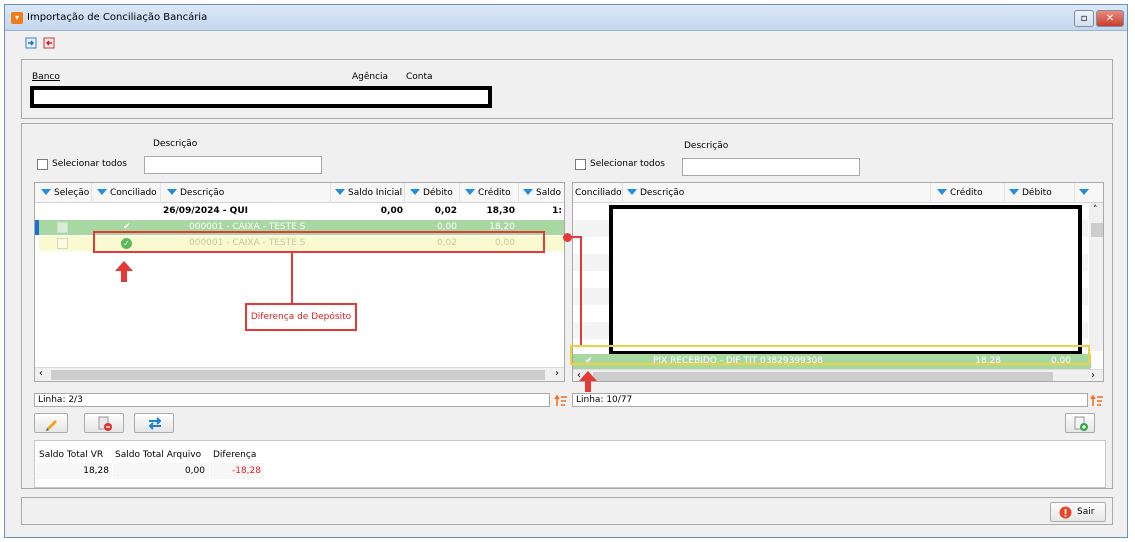 Image resolution: width=1135 pixels, height=542 pixels. I want to click on col-saldo-final: Saldo F, so click(542, 193).